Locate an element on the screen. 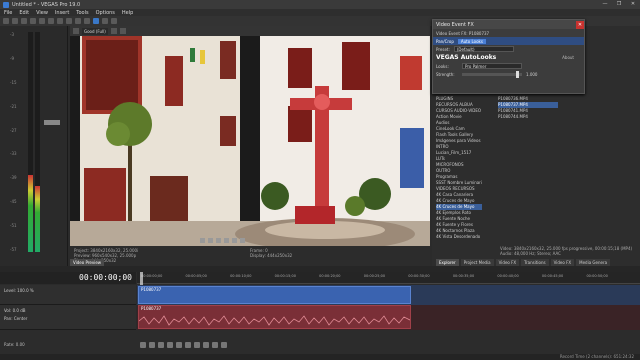 The image size is (640, 360). media-audio-info: Audio: 48,000 Hz; Stereo; AAC is located at coordinates (530, 253).